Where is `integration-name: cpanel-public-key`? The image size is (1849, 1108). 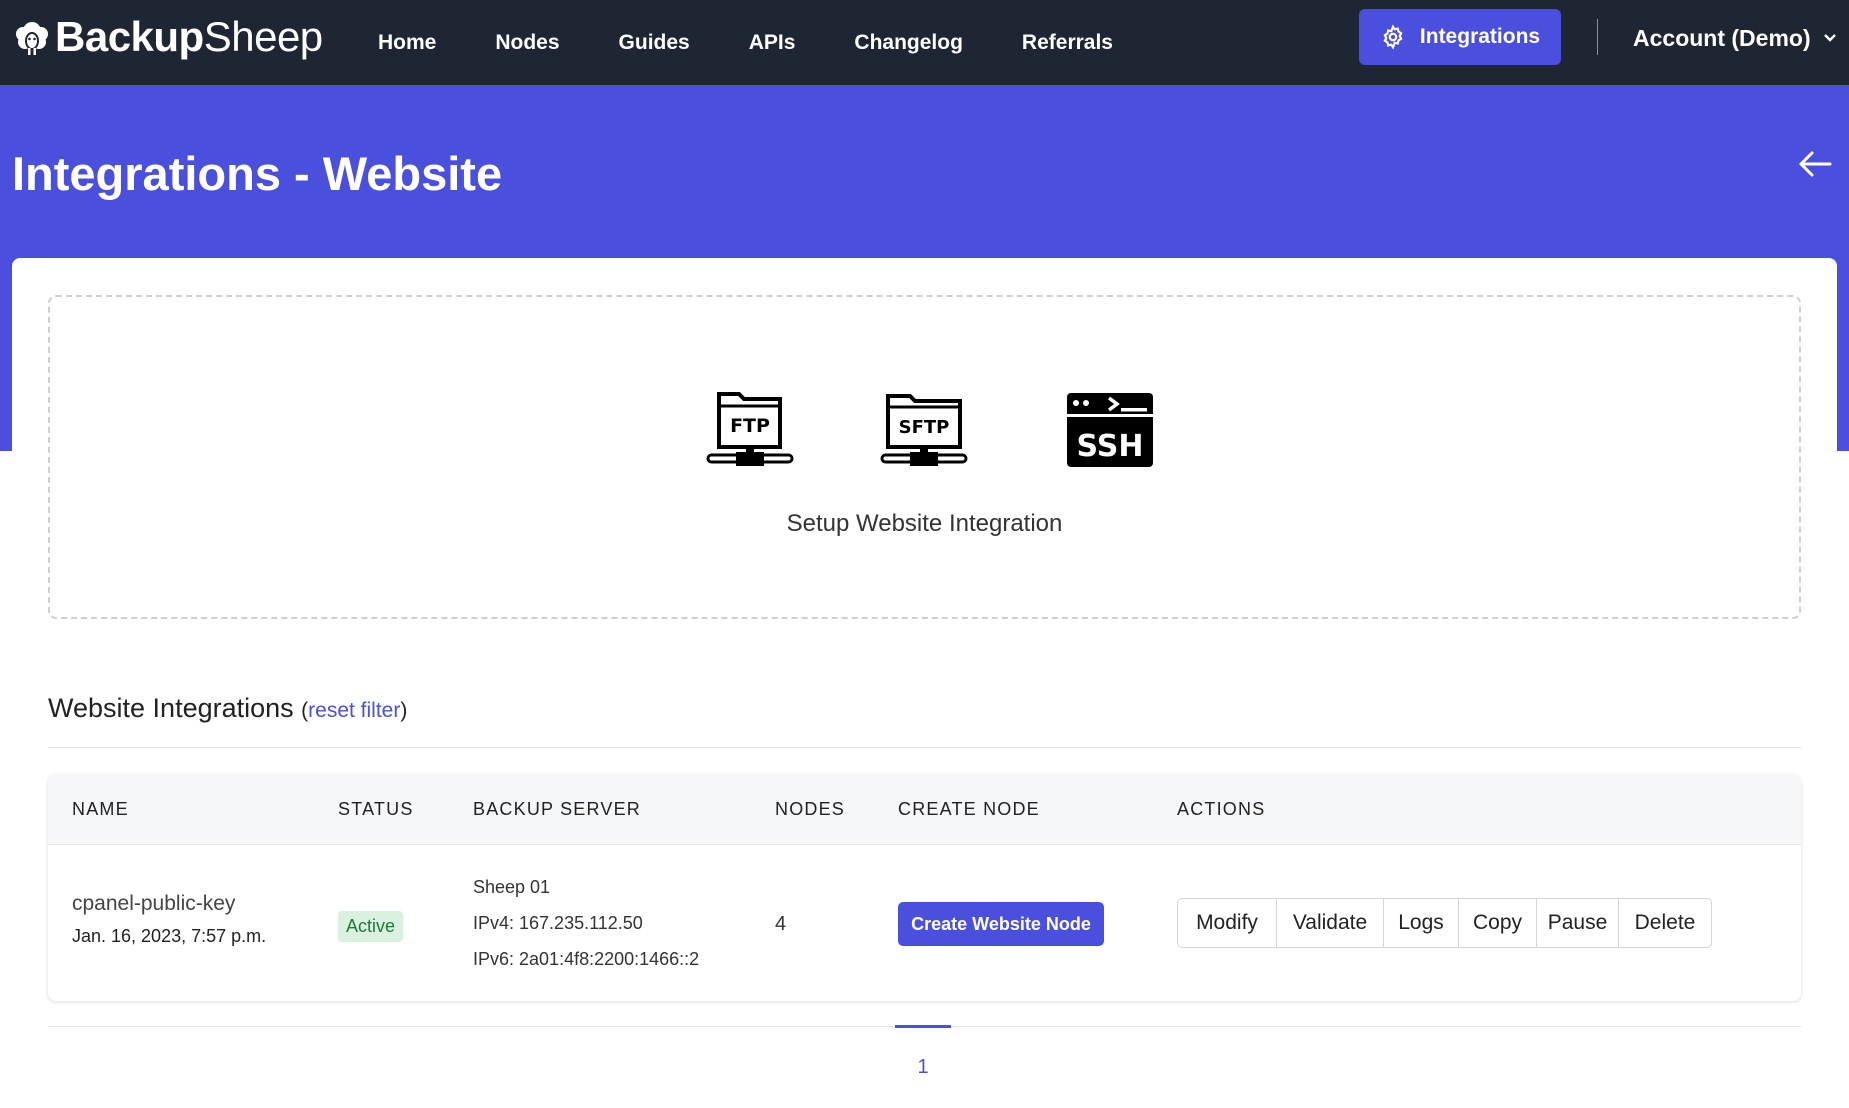 integration-name: cpanel-public-key is located at coordinates (154, 903).